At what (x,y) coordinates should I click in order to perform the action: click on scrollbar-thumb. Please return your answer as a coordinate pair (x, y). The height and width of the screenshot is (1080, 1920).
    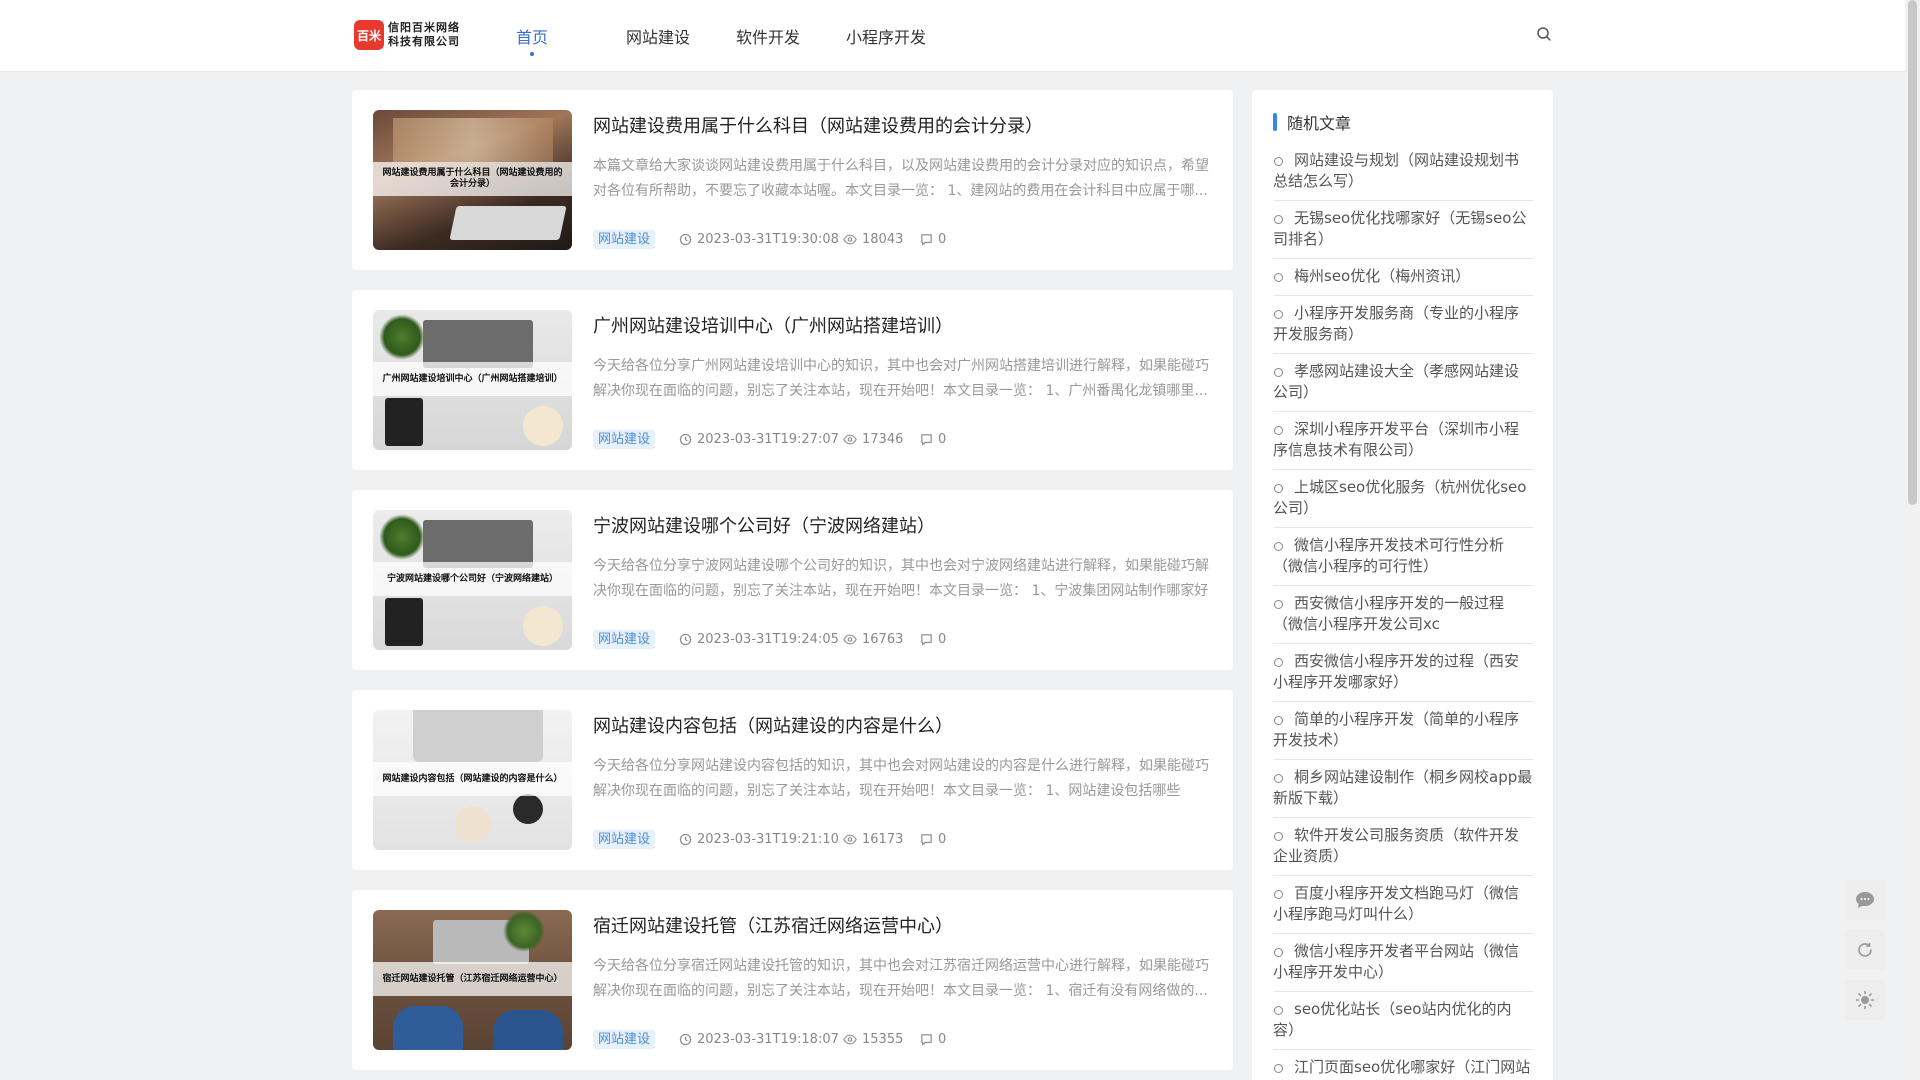
    Looking at the image, I should click on (1912, 252).